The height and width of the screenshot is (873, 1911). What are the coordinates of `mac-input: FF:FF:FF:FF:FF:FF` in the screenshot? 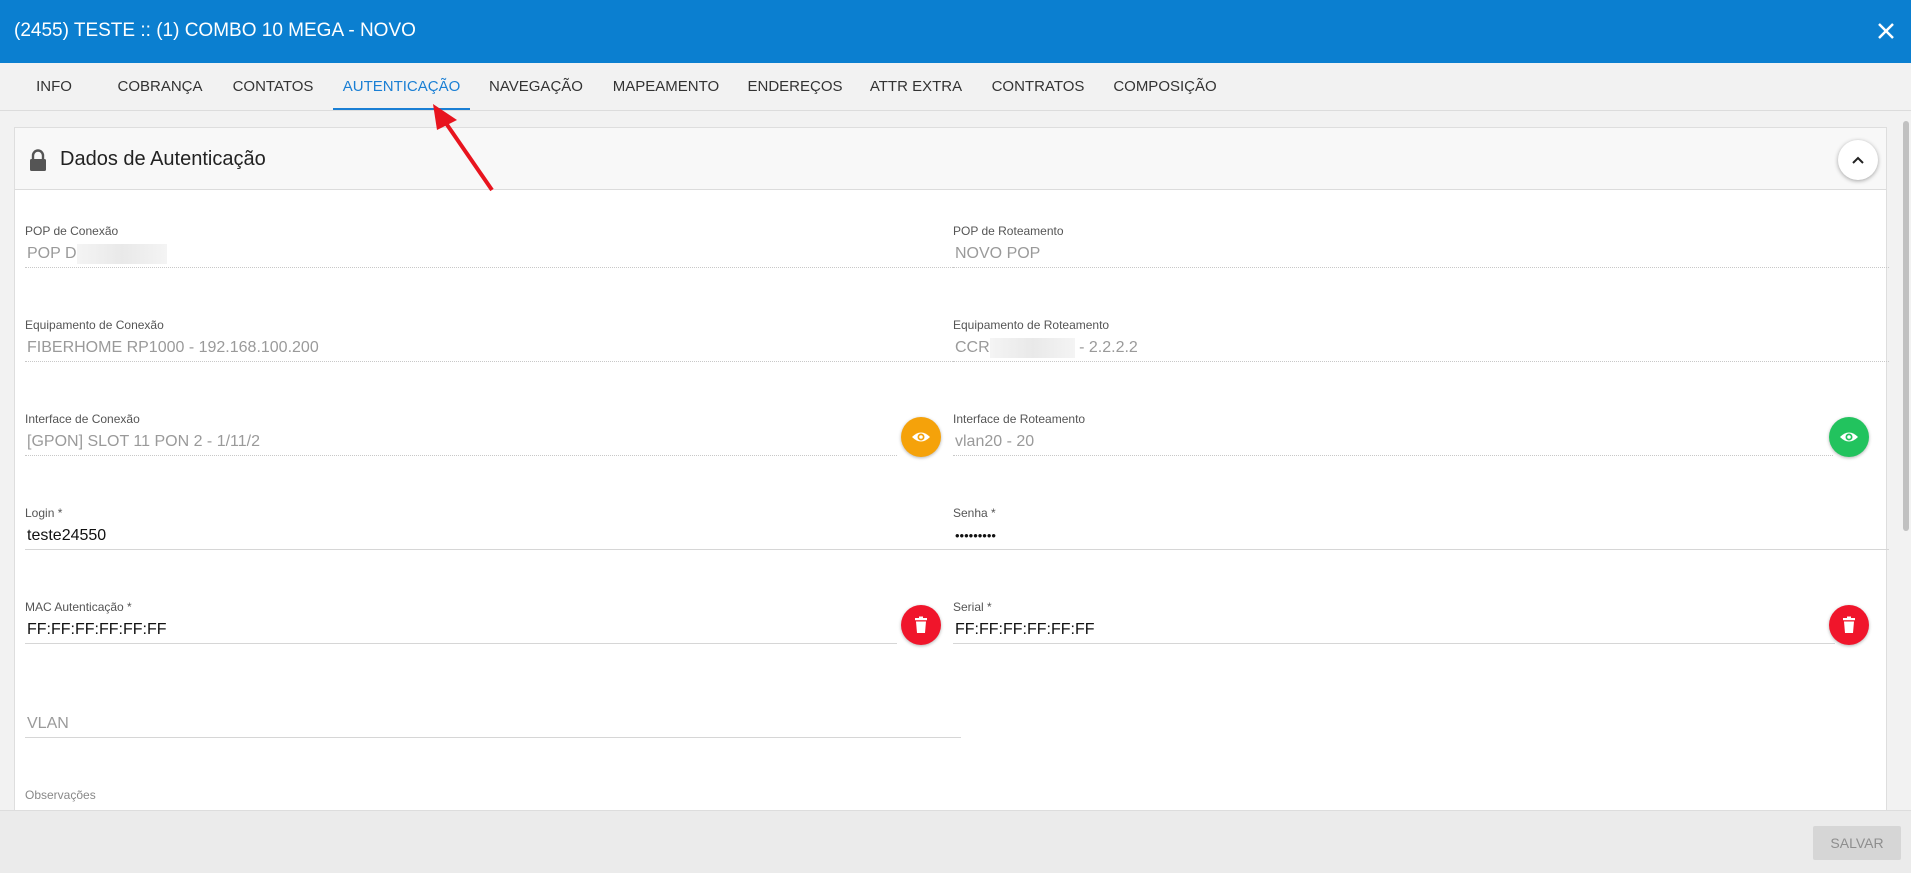 It's located at (461, 630).